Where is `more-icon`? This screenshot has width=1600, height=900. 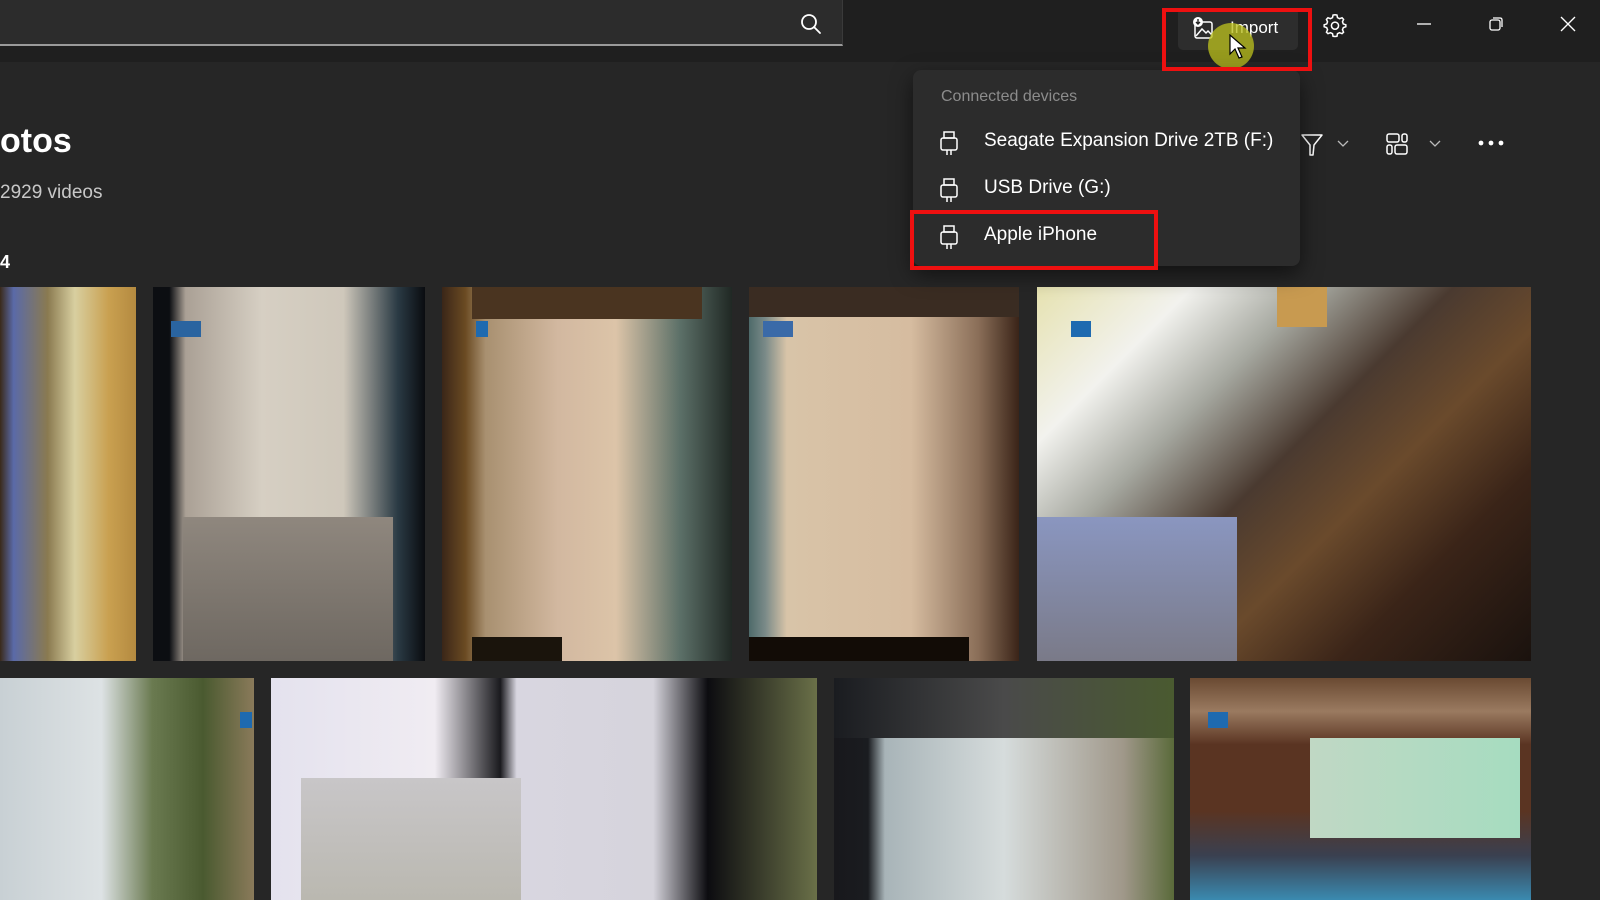 more-icon is located at coordinates (1491, 143).